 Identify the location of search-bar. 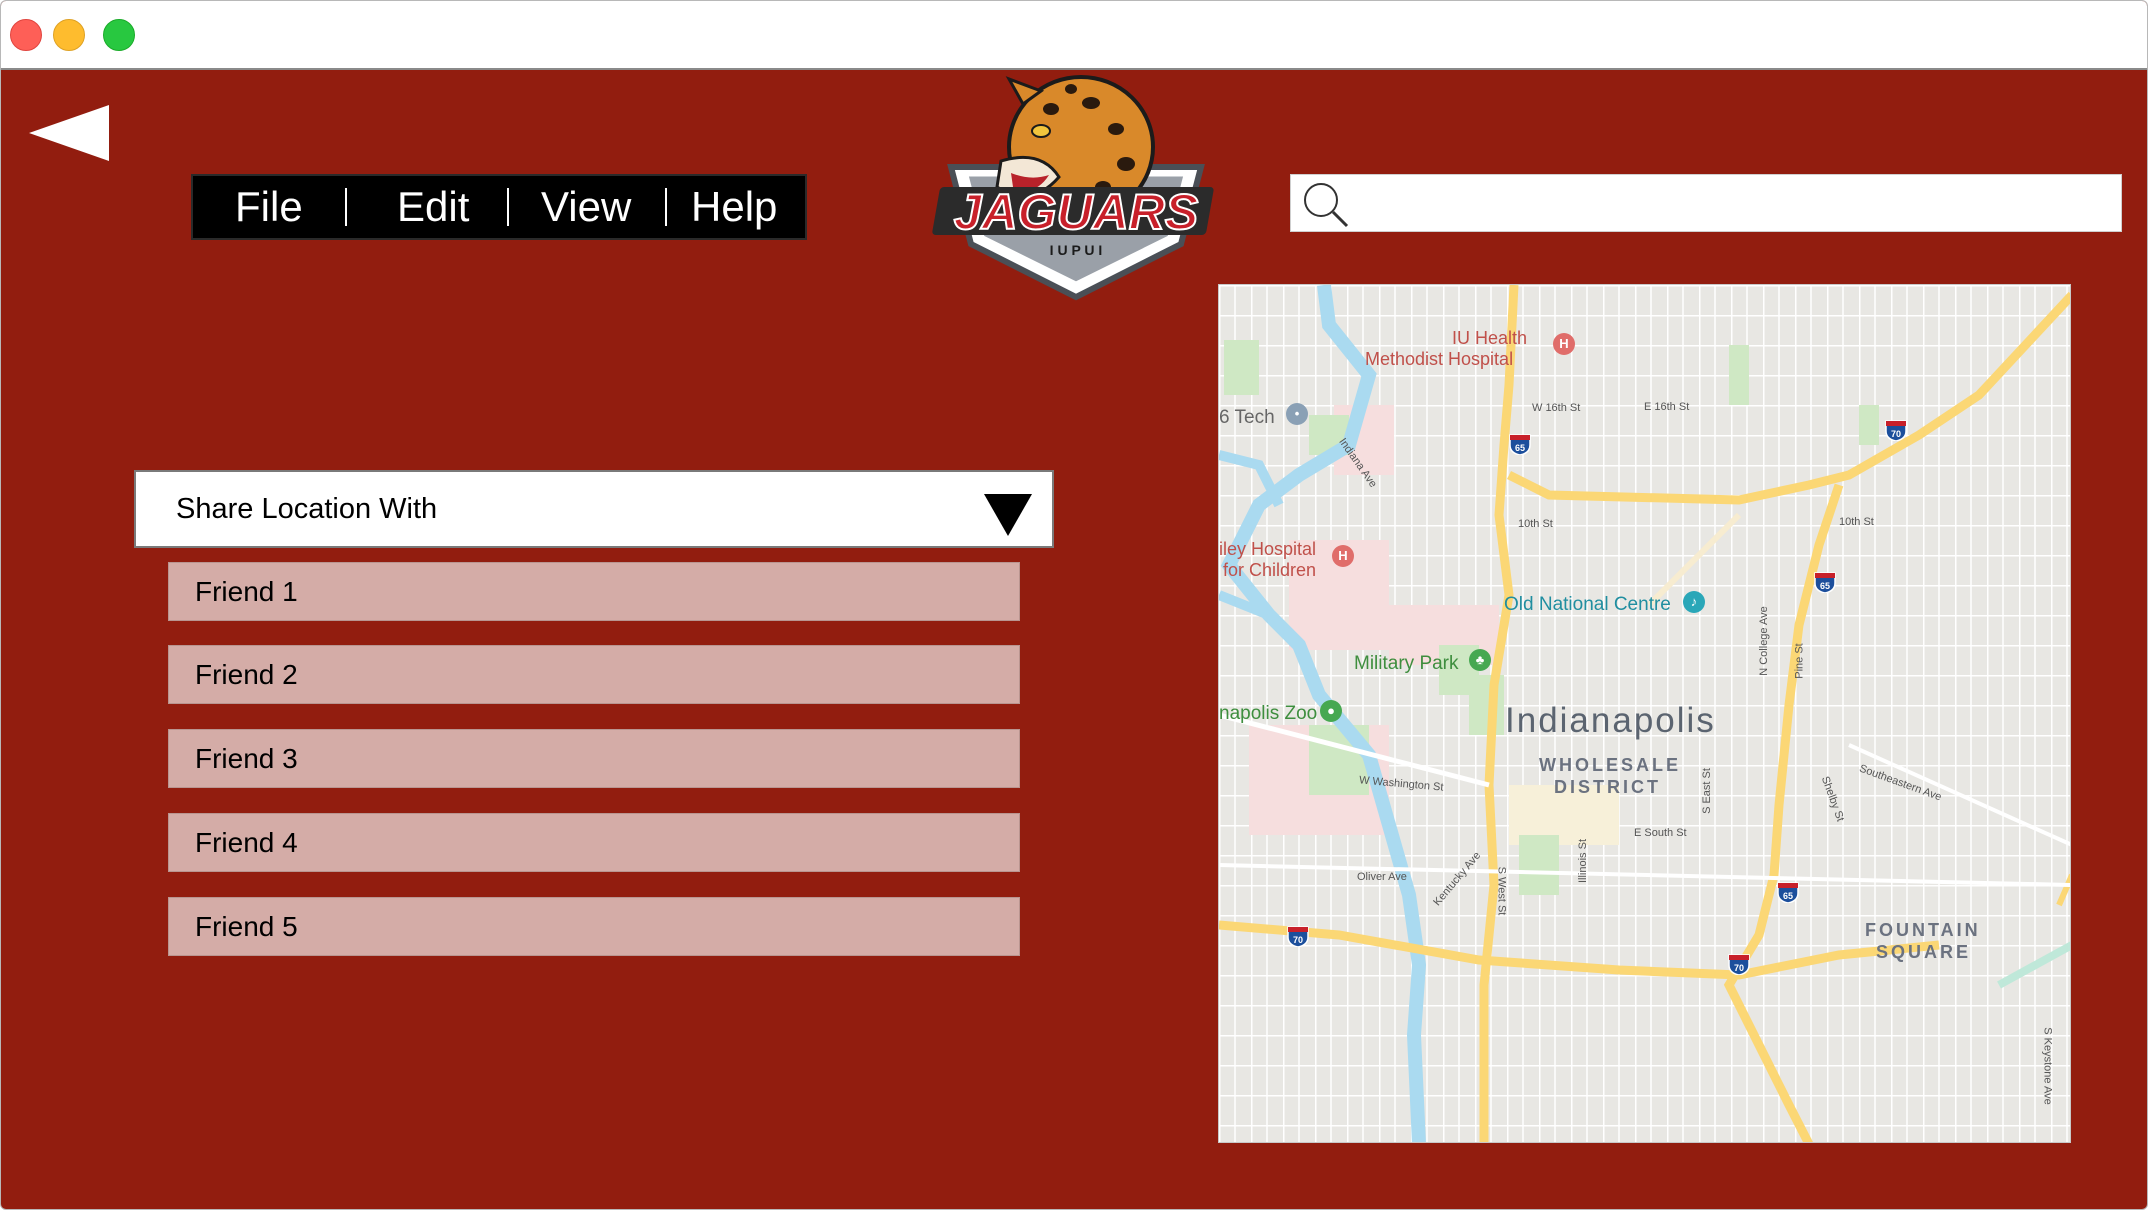
(1706, 203).